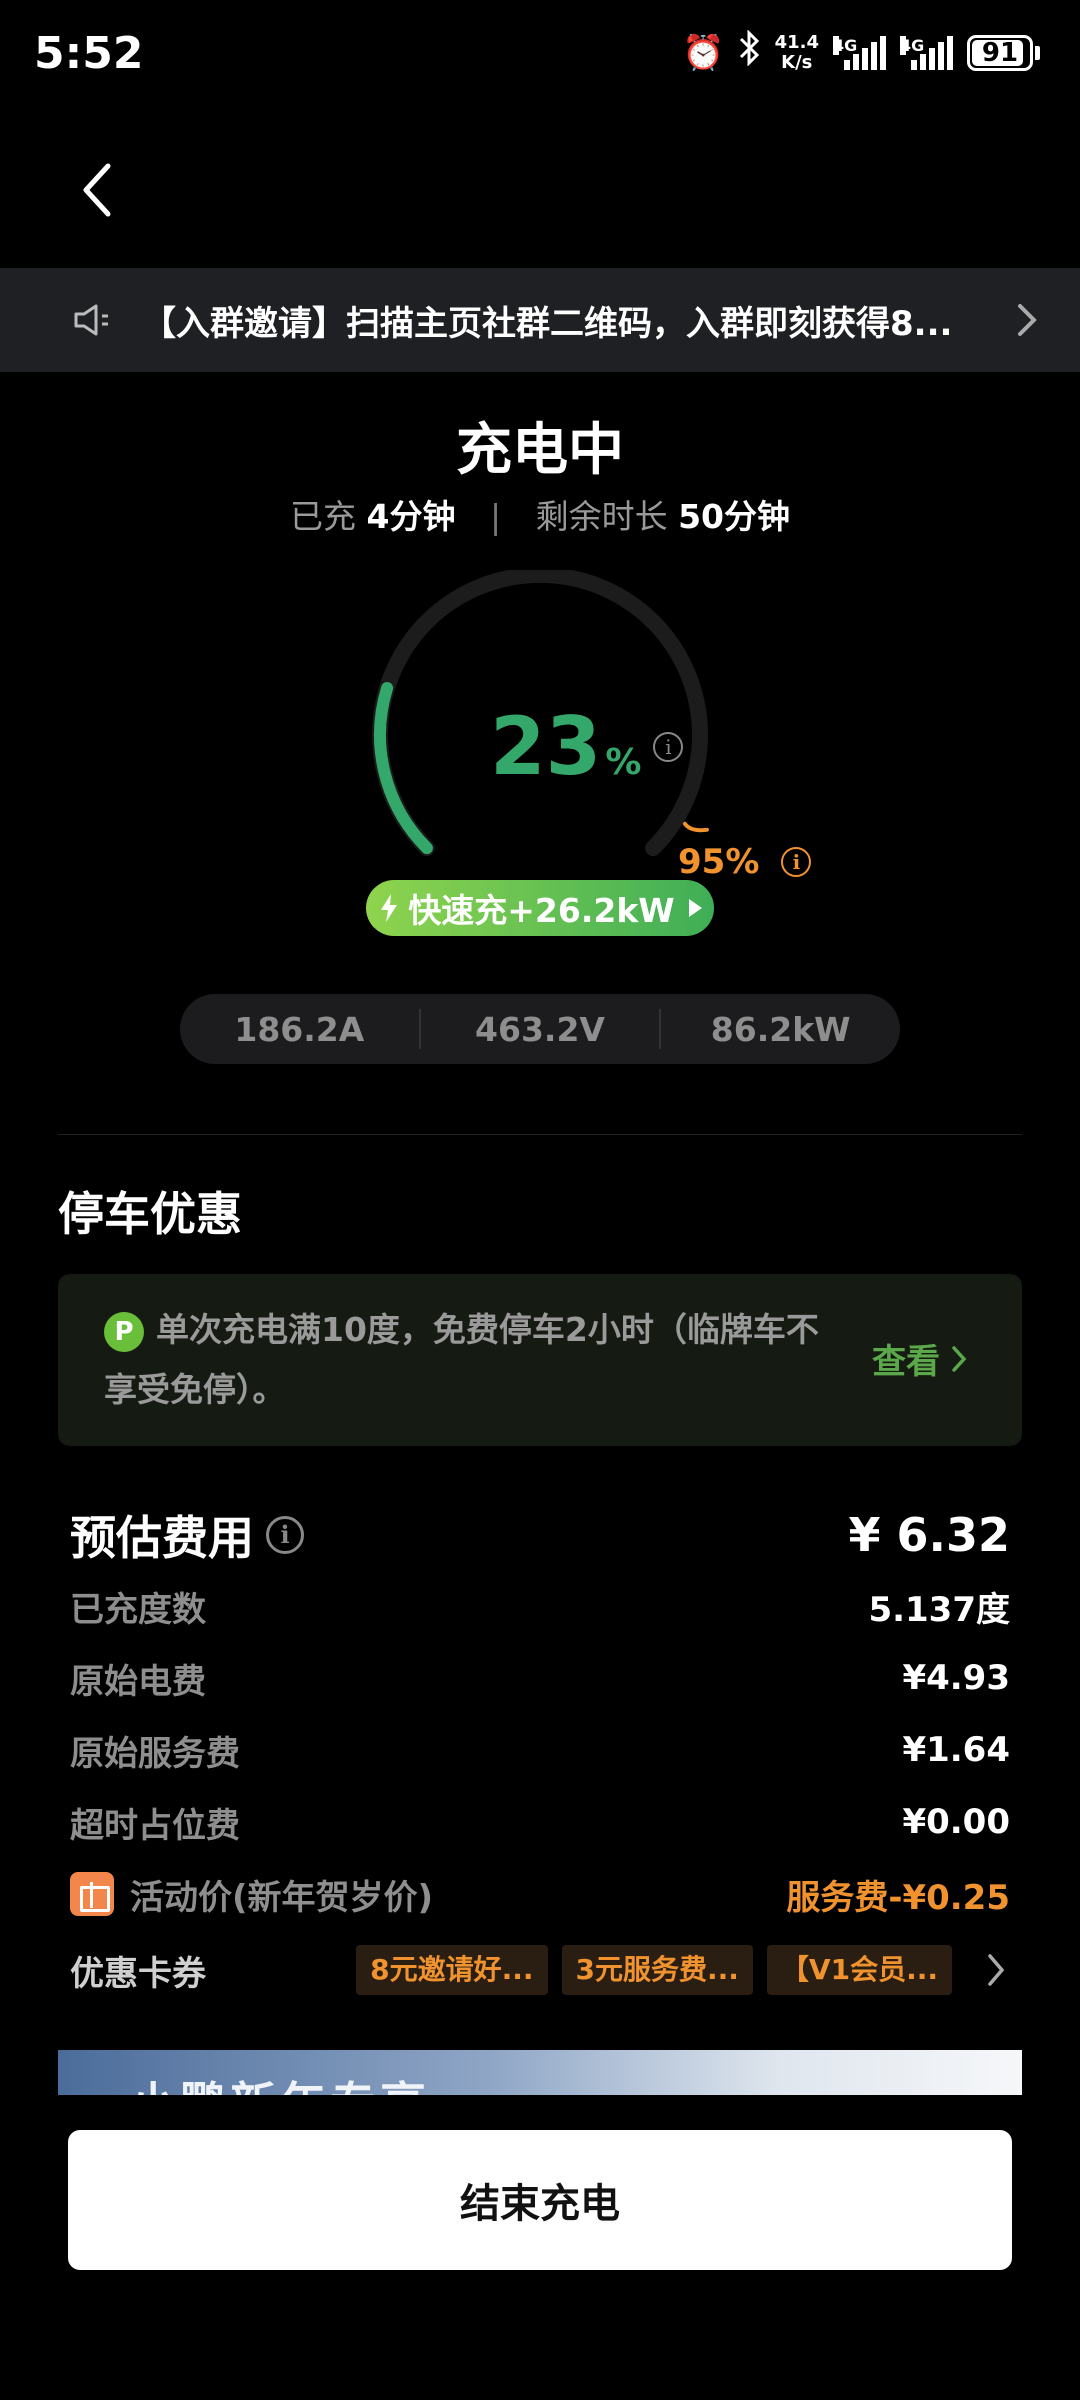 This screenshot has width=1080, height=2400. I want to click on target-soc: 95% i, so click(745, 862).